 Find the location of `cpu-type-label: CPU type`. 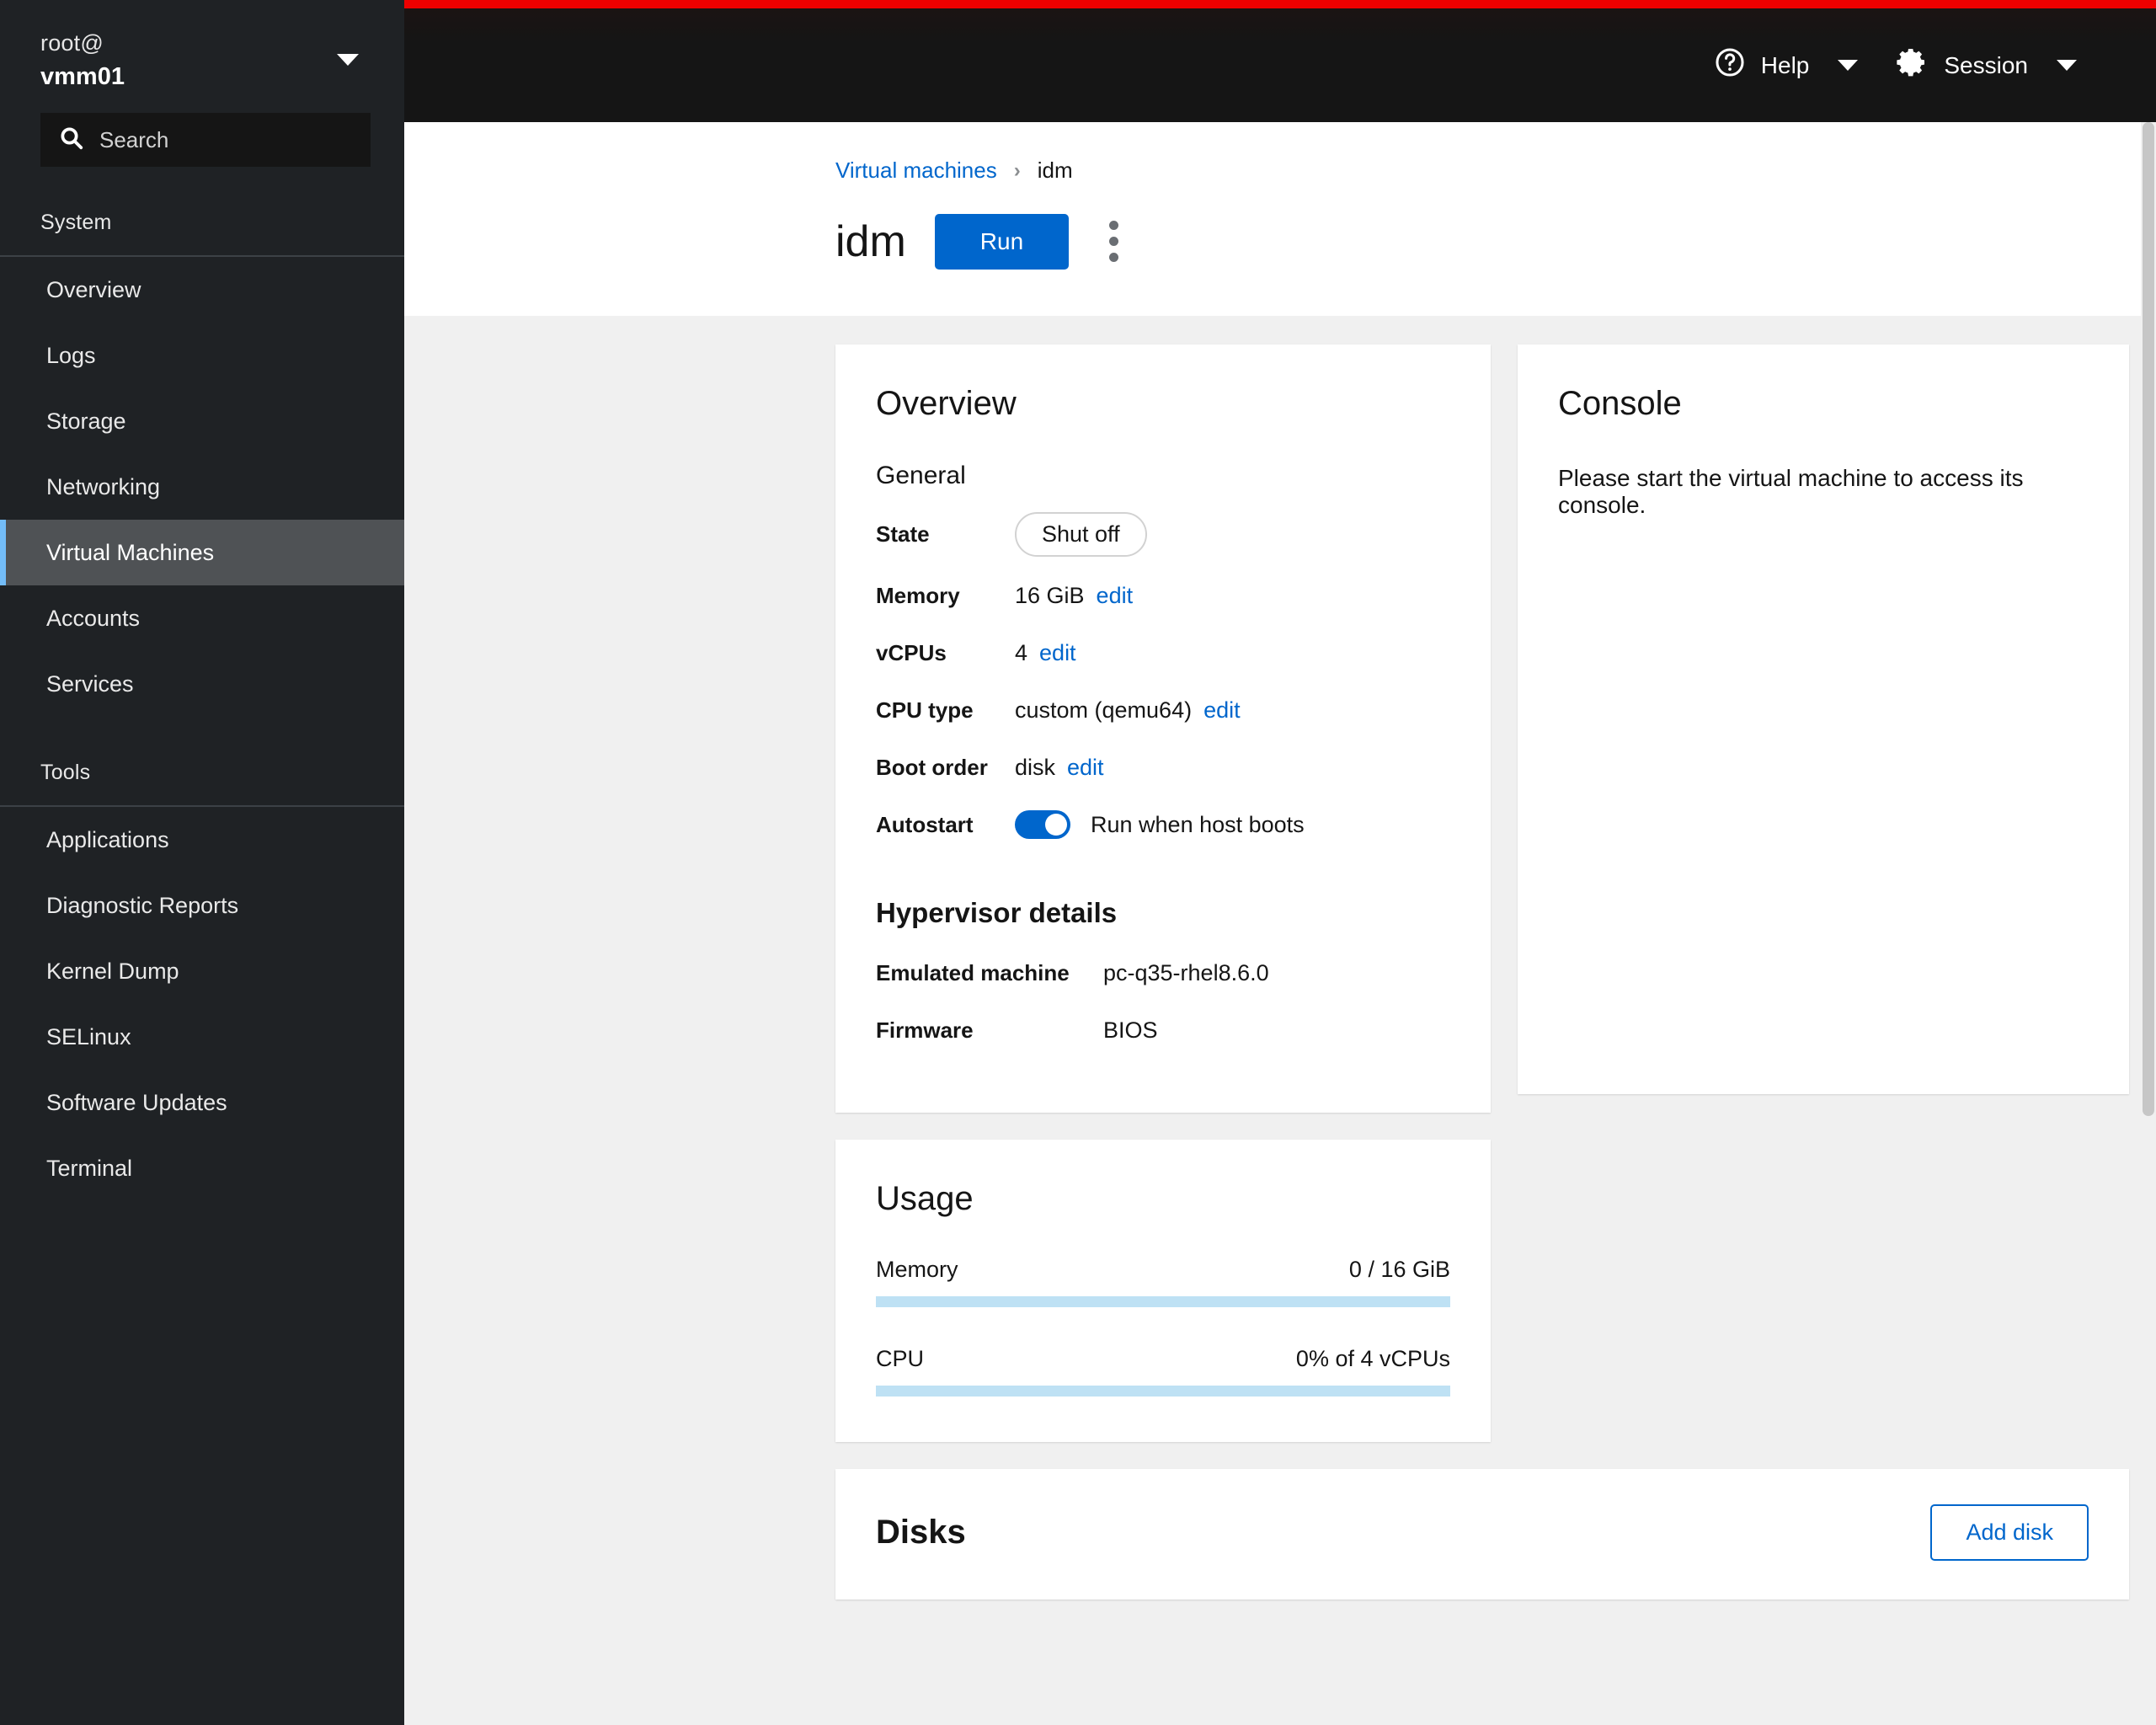

cpu-type-label: CPU type is located at coordinates (925, 710).